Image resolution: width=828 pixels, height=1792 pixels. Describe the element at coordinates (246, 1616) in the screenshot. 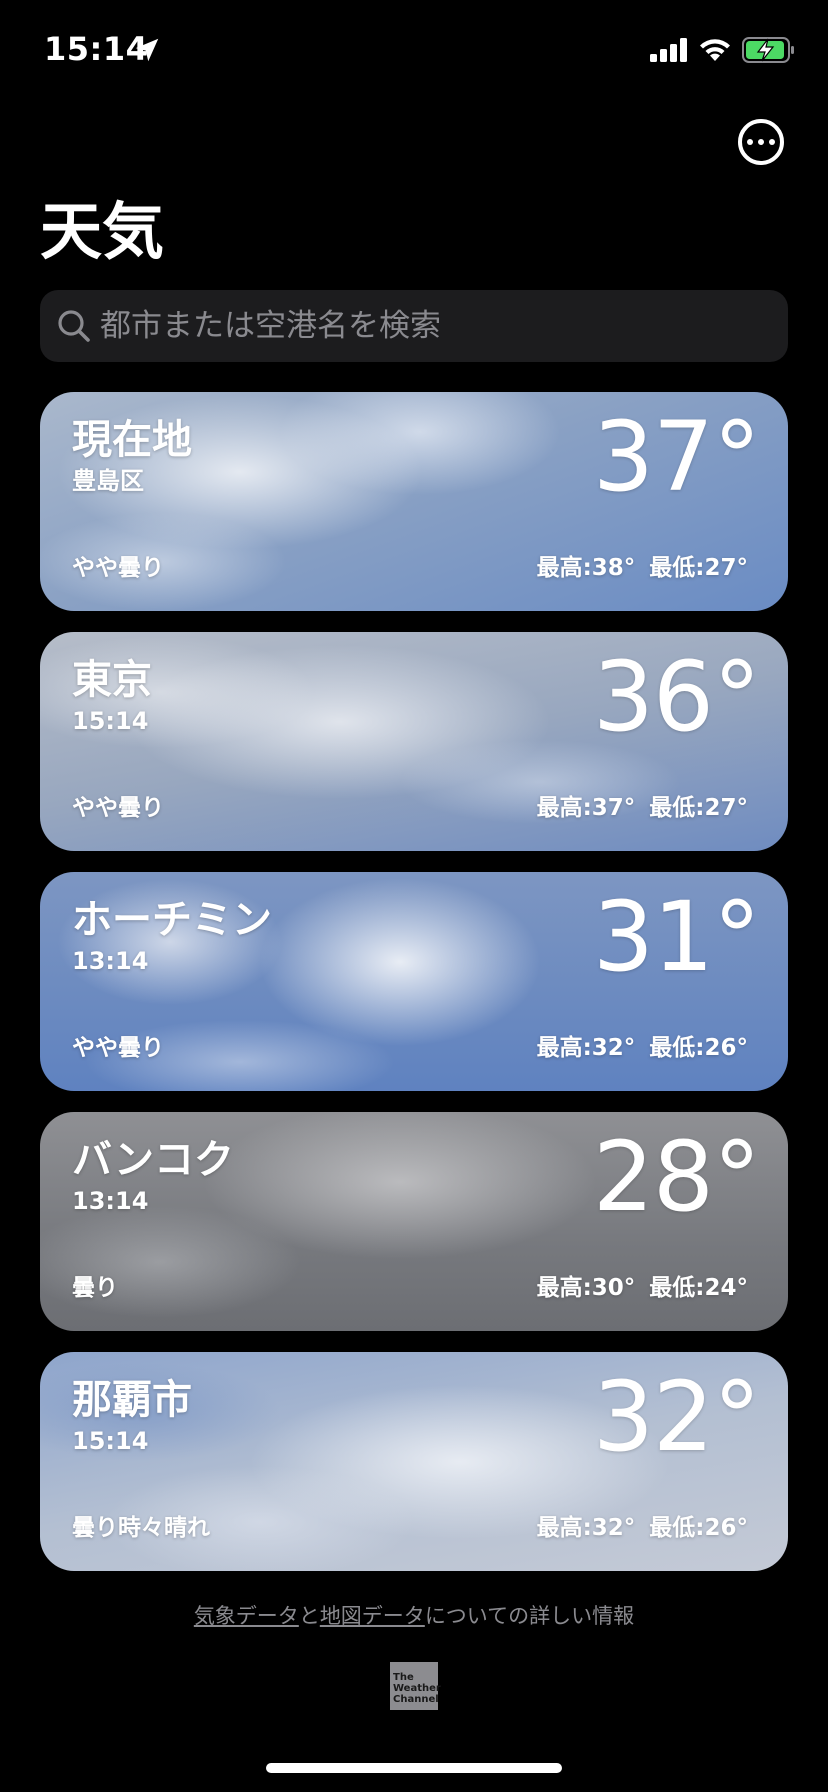

I see `weather-data-link: 気象データ` at that location.